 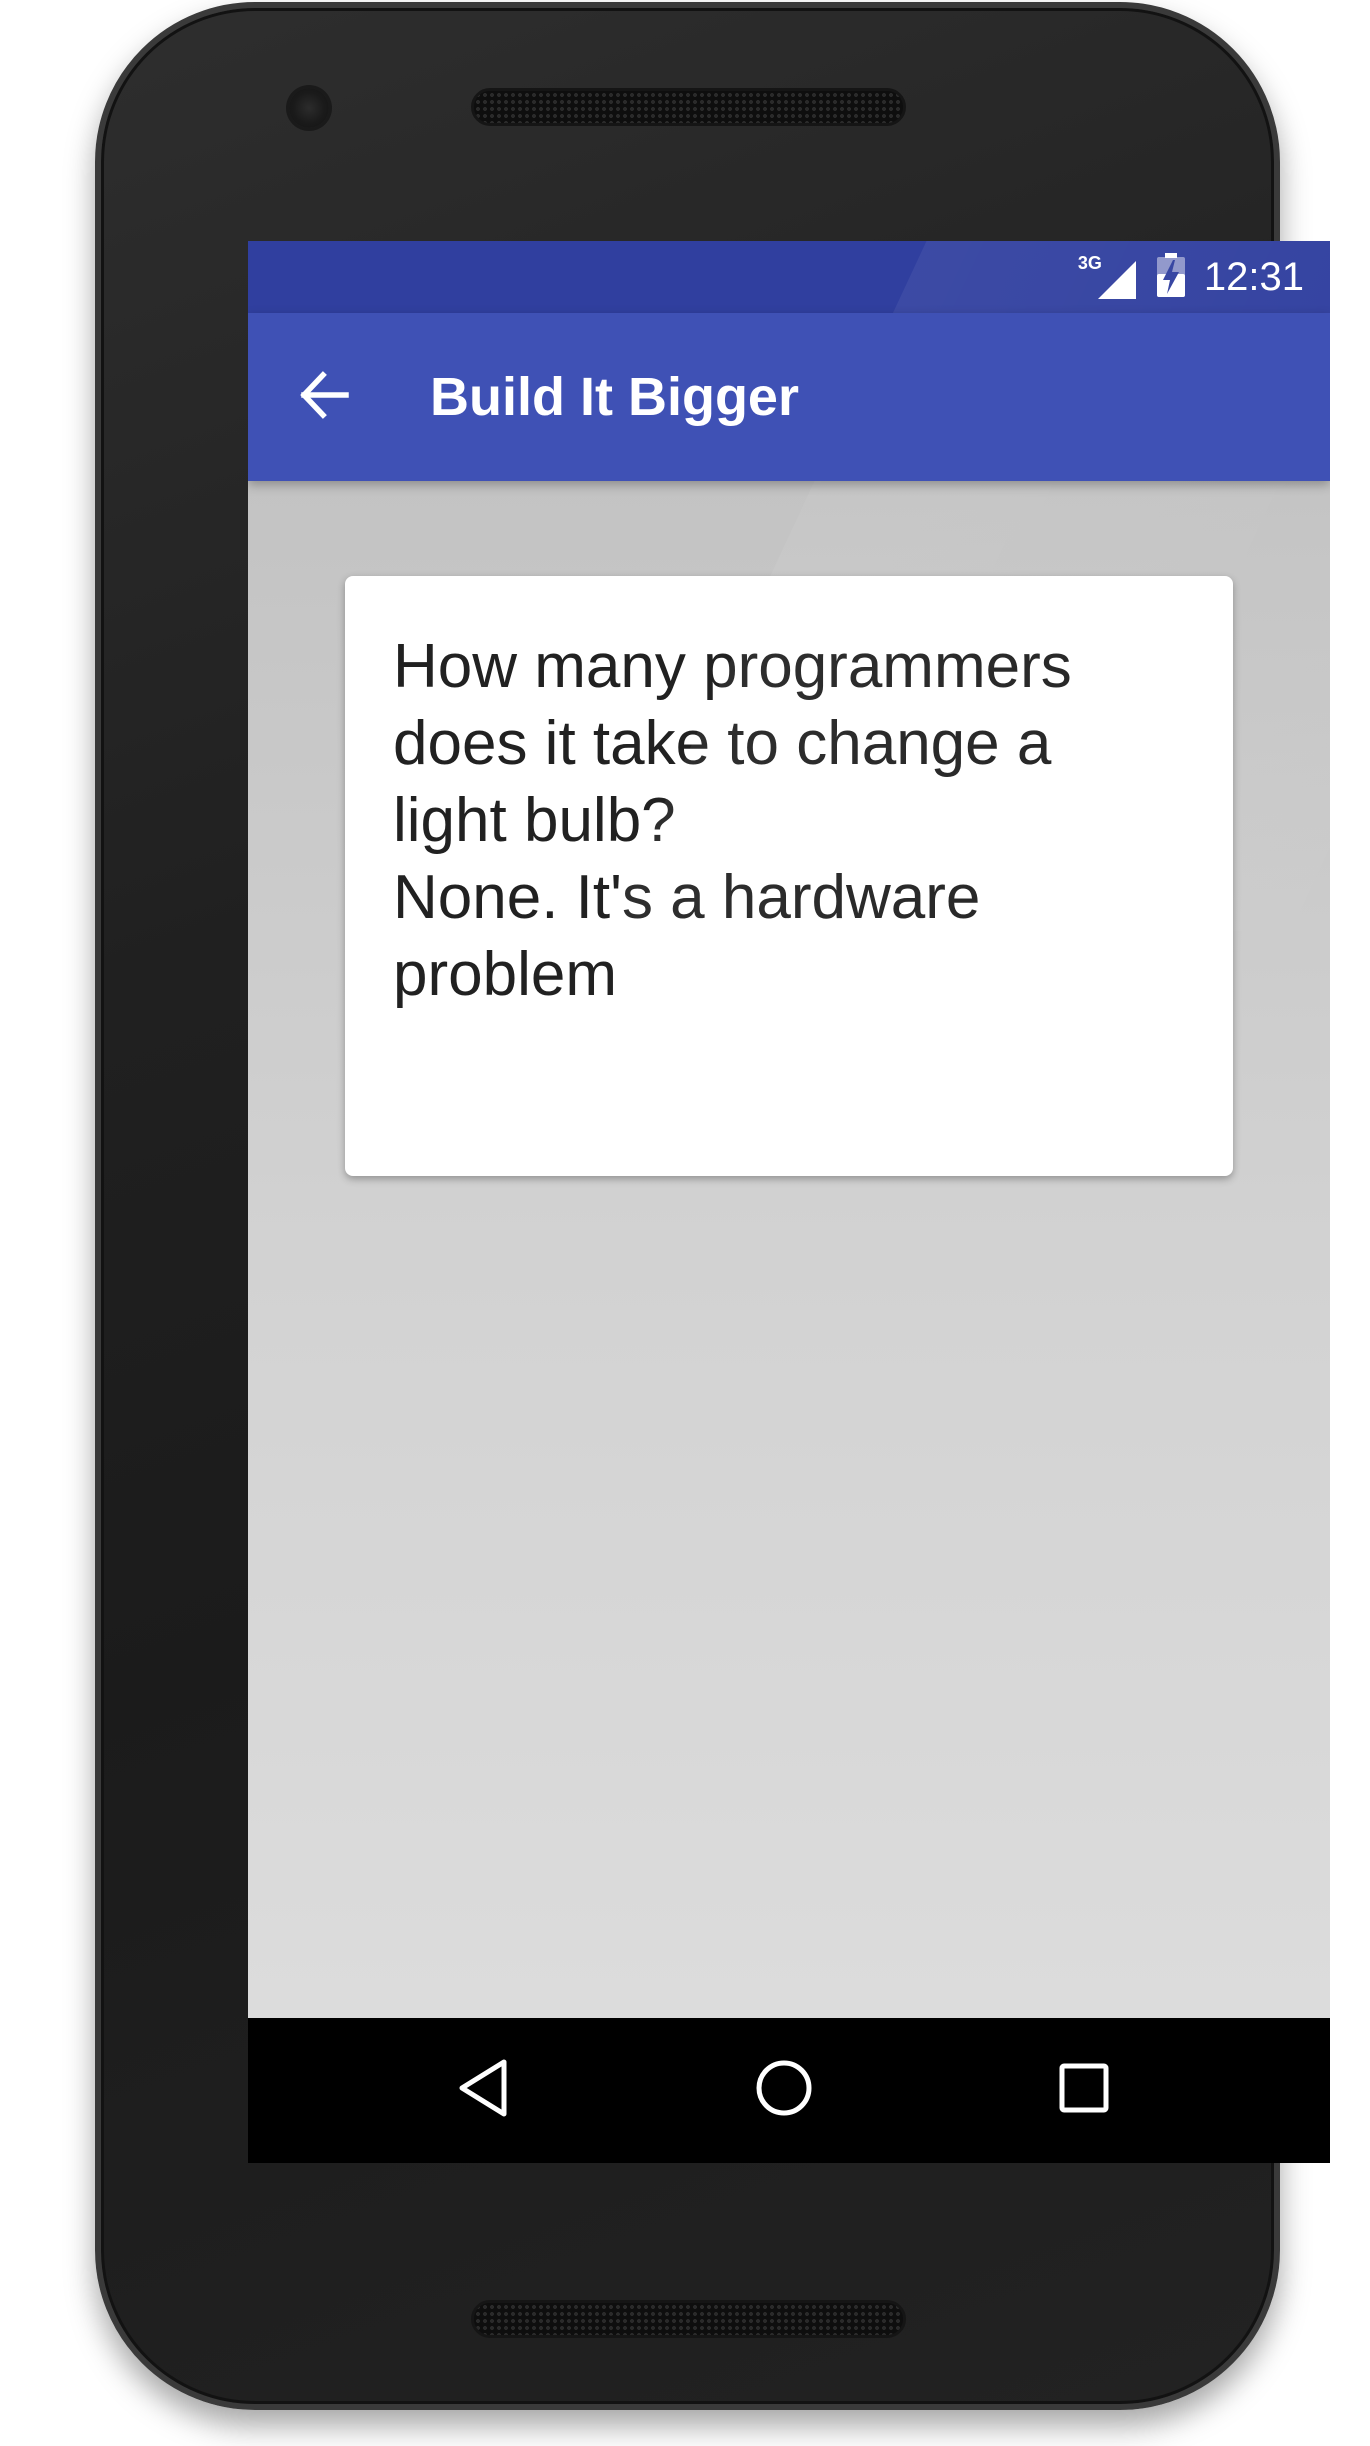 What do you see at coordinates (1108, 277) in the screenshot?
I see `signal-icon: 3G` at bounding box center [1108, 277].